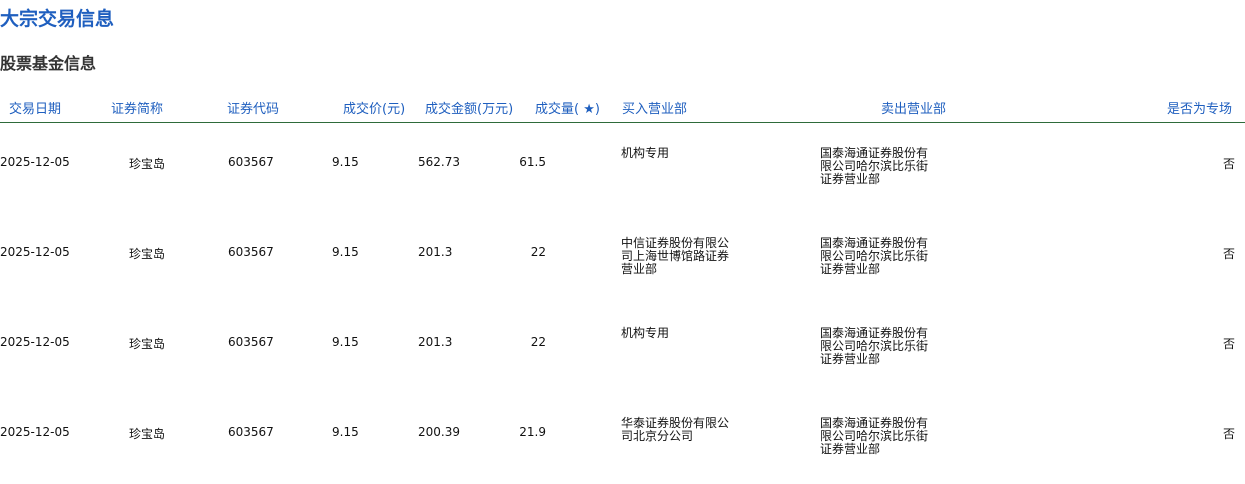  Describe the element at coordinates (469, 107) in the screenshot. I see `header-amount: 成交金额(万元)` at that location.